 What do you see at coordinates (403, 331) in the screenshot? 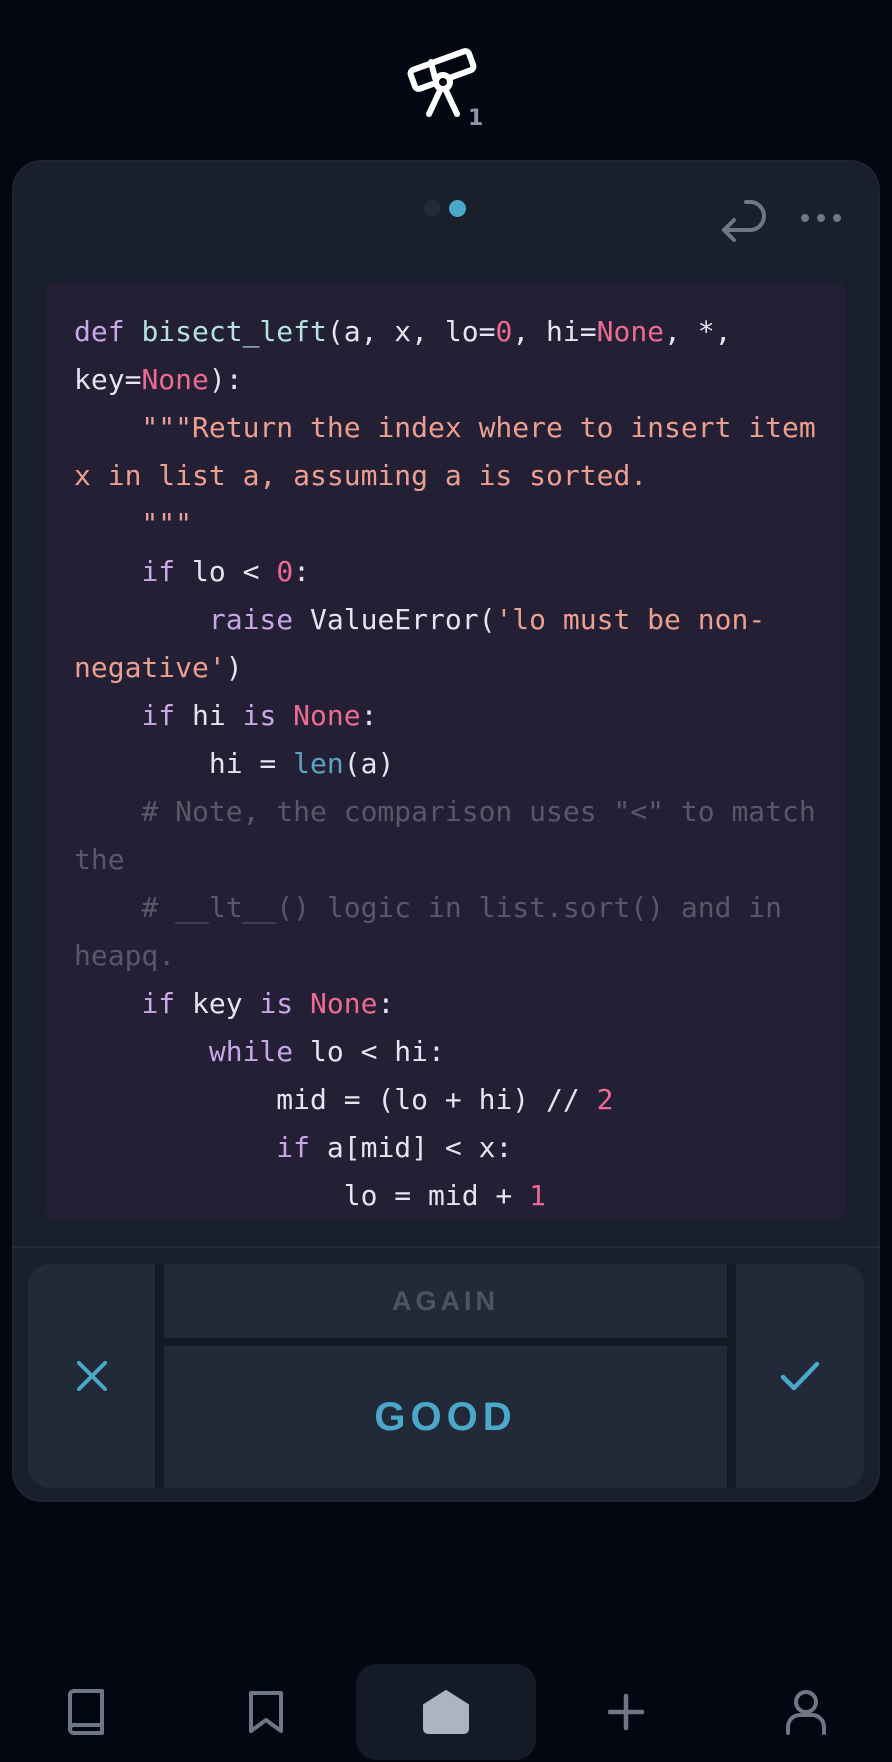
I see `code-line: def bisect_left(a, x, lo=0, hi=None, *,` at bounding box center [403, 331].